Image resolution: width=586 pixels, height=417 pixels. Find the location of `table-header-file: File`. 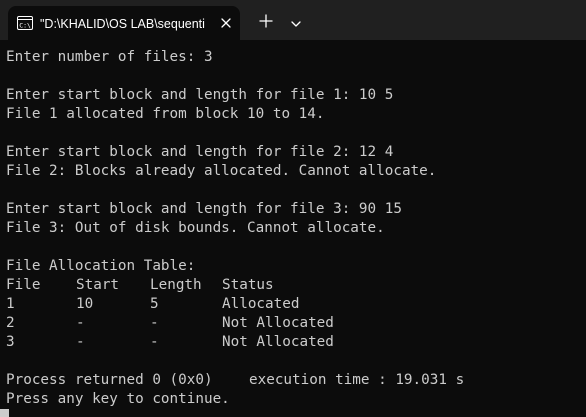

table-header-file: File is located at coordinates (23, 285).